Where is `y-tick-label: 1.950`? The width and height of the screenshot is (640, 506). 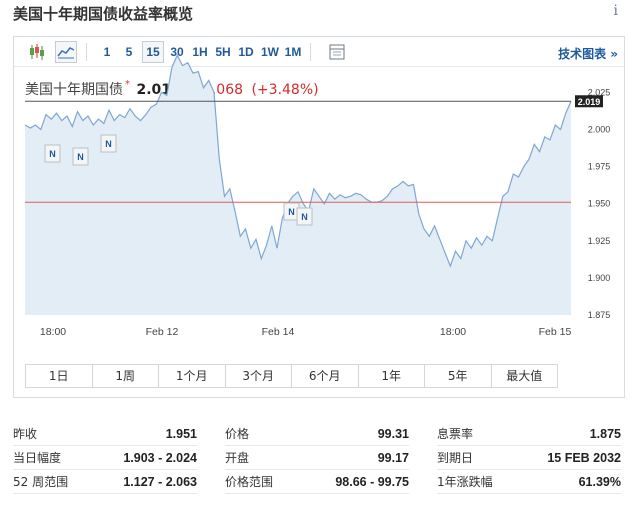
y-tick-label: 1.950 is located at coordinates (599, 204).